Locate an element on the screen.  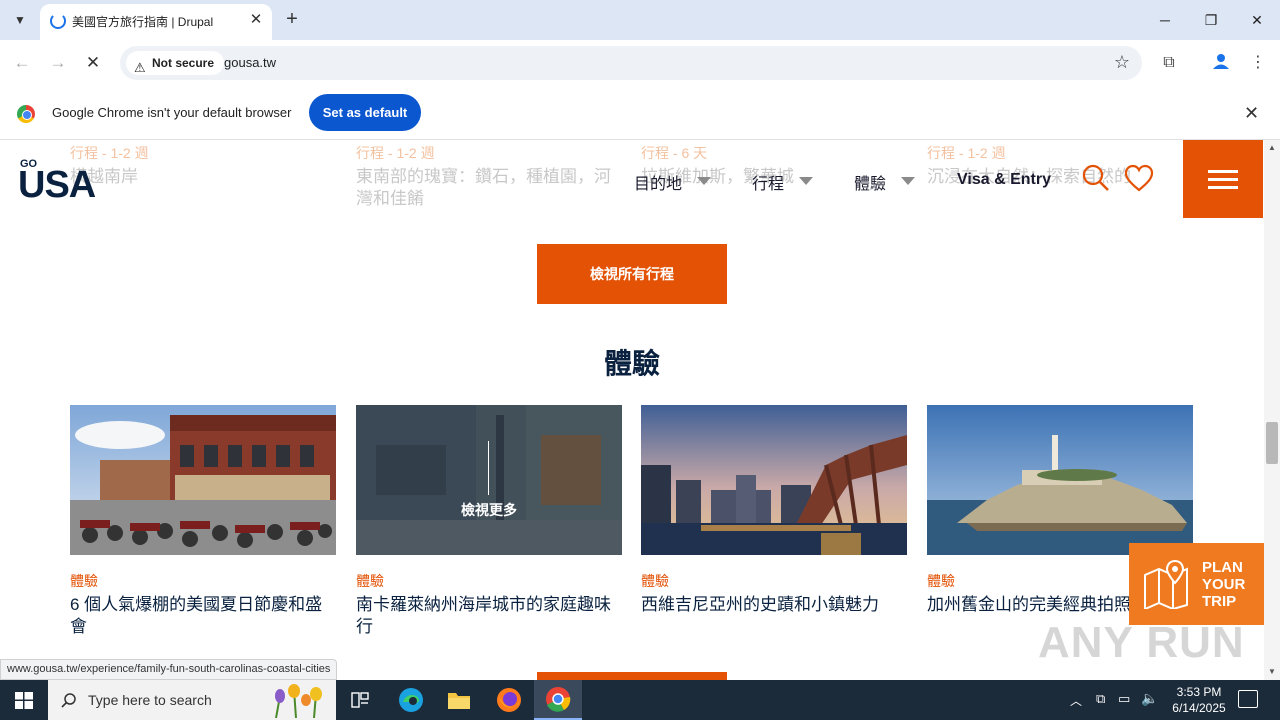
clock-date: 6/14/2025 is located at coordinates (1199, 708).